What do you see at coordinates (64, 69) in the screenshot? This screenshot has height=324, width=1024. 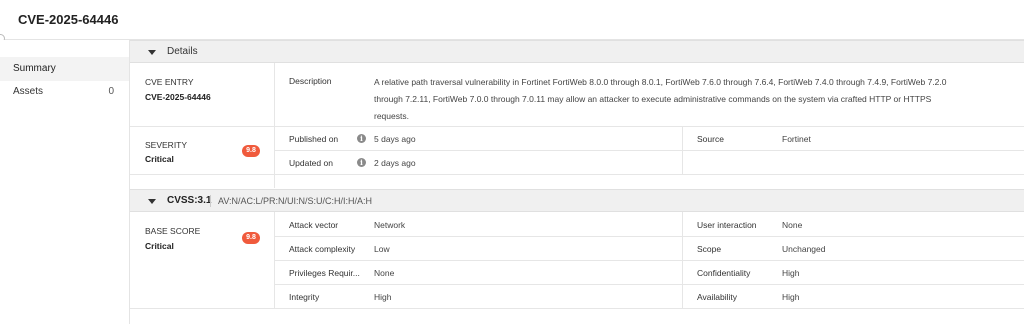 I see `sidebar-item-summary: Summary` at bounding box center [64, 69].